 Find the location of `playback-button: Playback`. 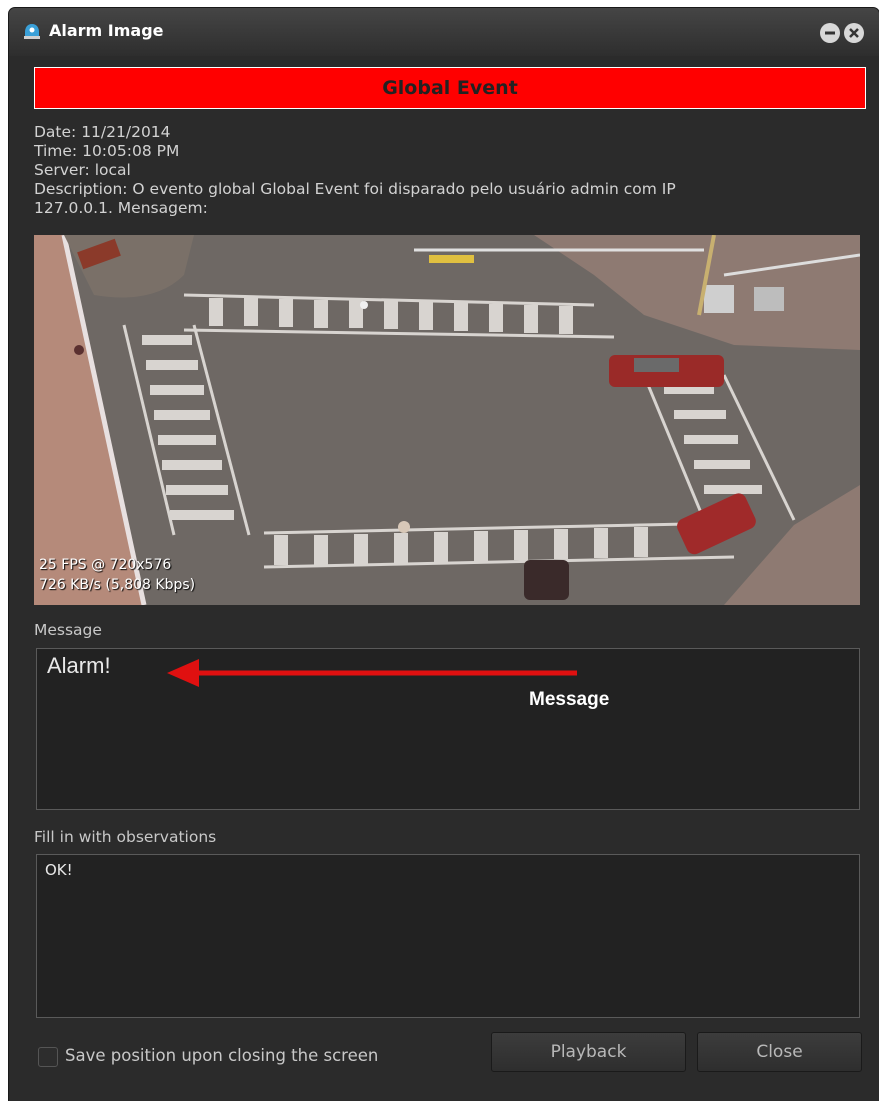

playback-button: Playback is located at coordinates (588, 1052).